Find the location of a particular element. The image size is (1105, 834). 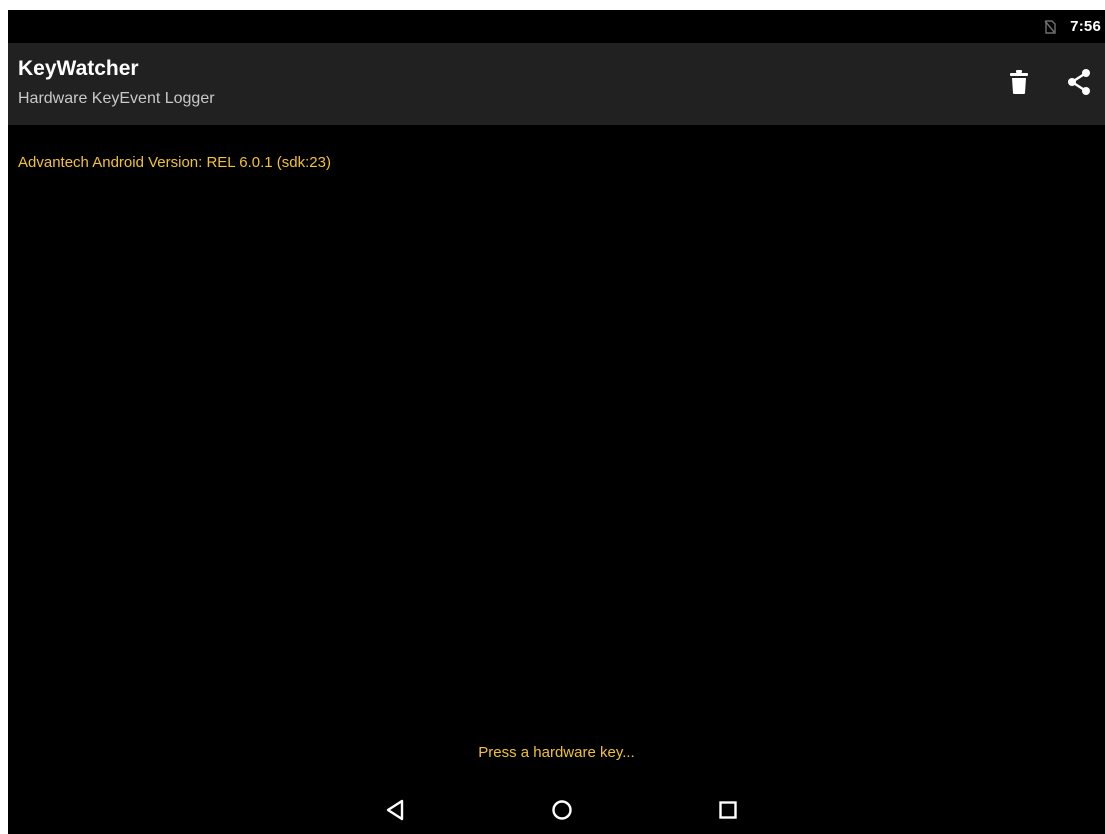

home-button is located at coordinates (562, 810).